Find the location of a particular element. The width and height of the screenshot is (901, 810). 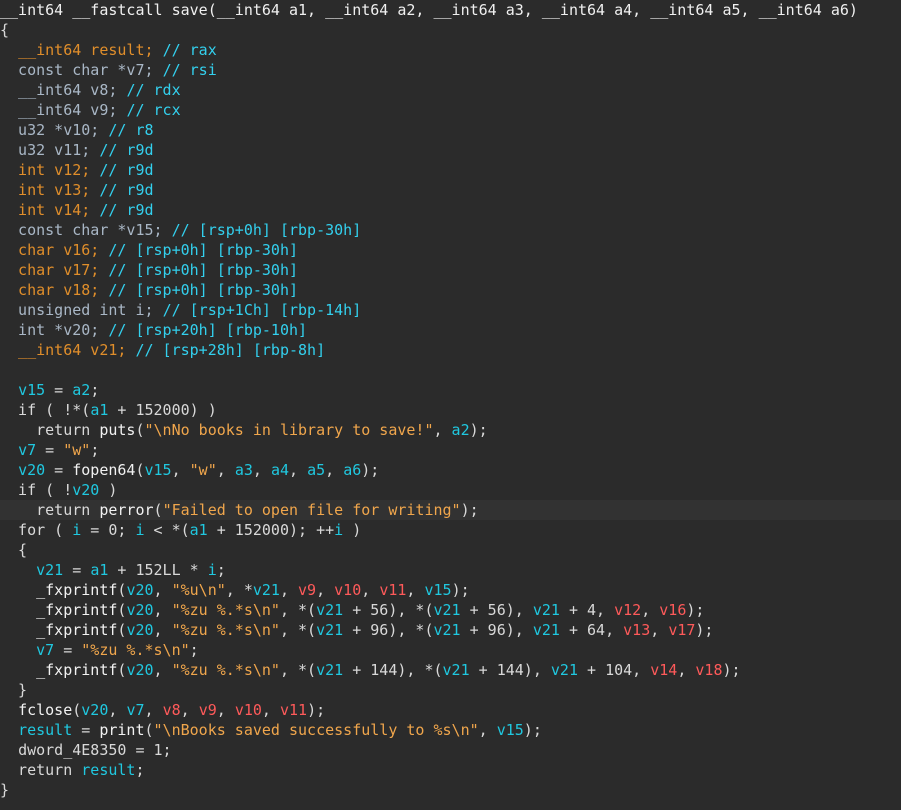

code-line: if ( !*(a1 + 152000) ) is located at coordinates (450, 410).